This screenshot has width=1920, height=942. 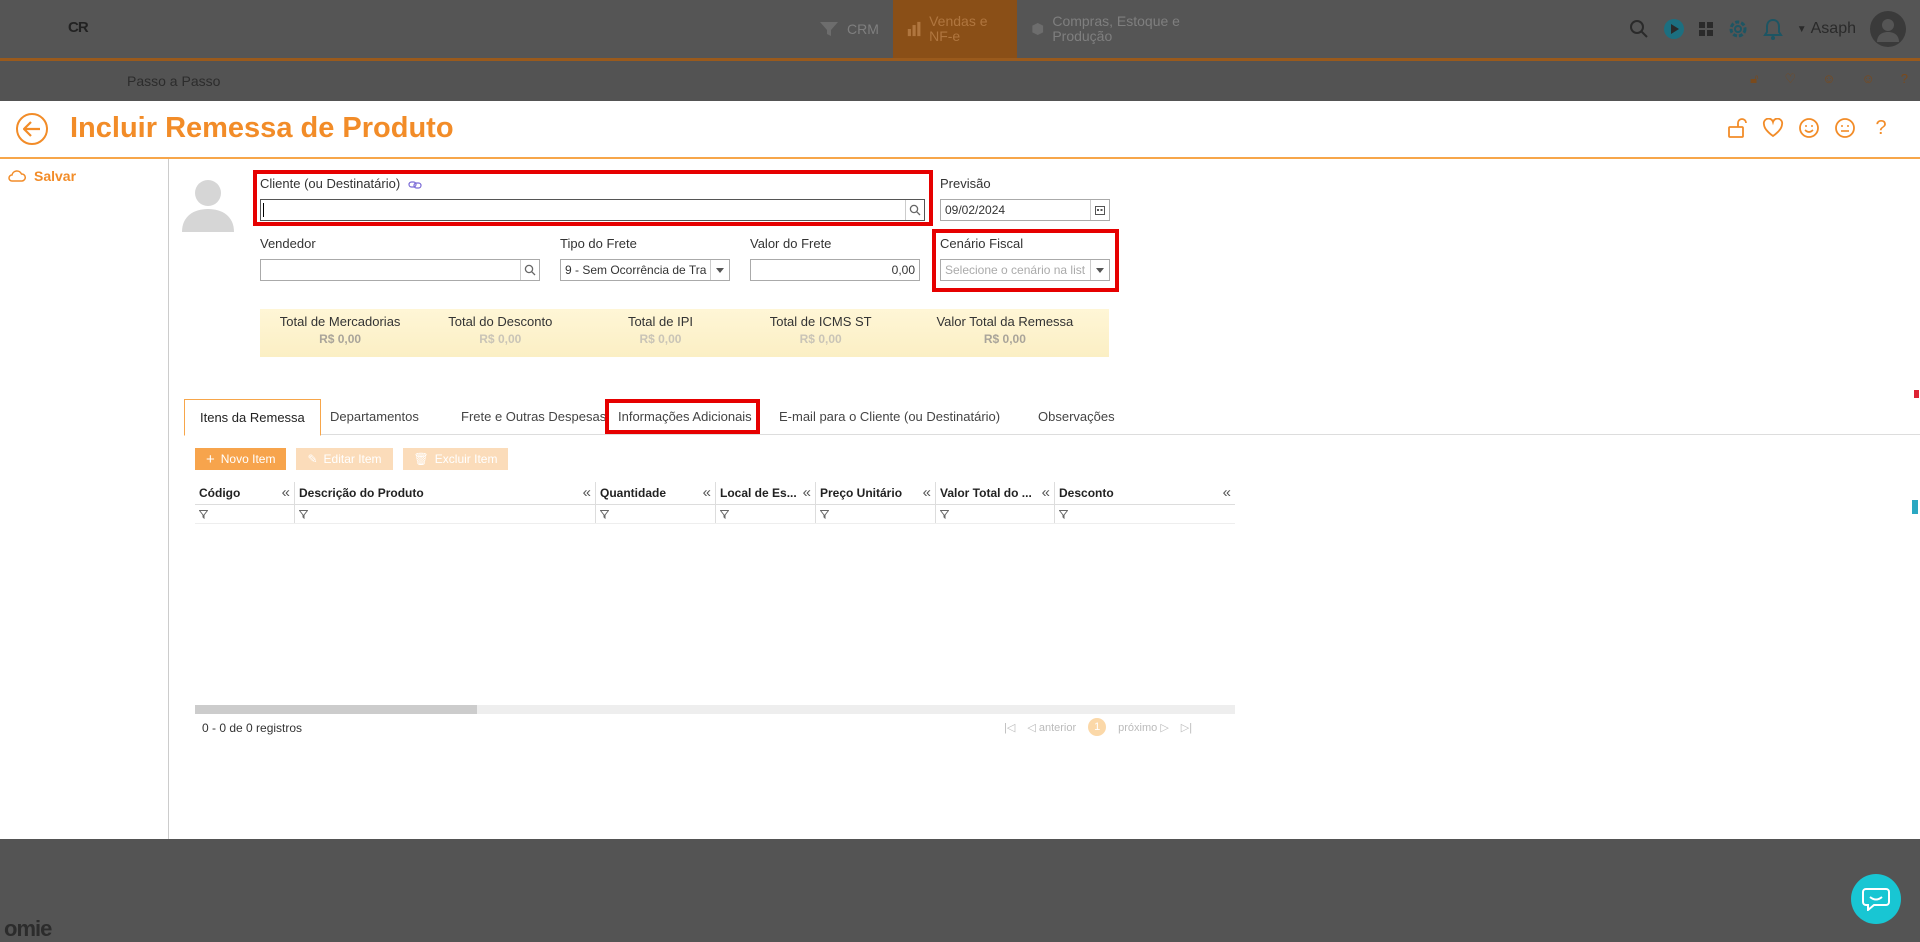 What do you see at coordinates (445, 493) in the screenshot?
I see `col-descricao: Descrição do Produto «` at bounding box center [445, 493].